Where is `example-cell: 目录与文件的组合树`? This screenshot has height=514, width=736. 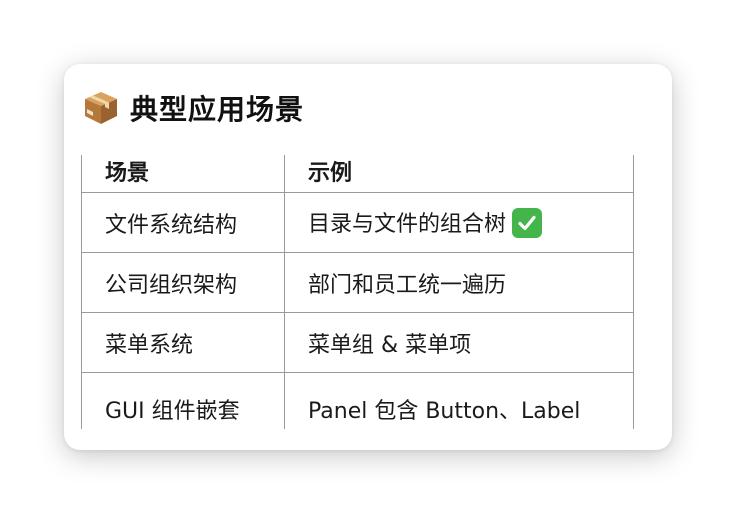 example-cell: 目录与文件的组合树 is located at coordinates (459, 222).